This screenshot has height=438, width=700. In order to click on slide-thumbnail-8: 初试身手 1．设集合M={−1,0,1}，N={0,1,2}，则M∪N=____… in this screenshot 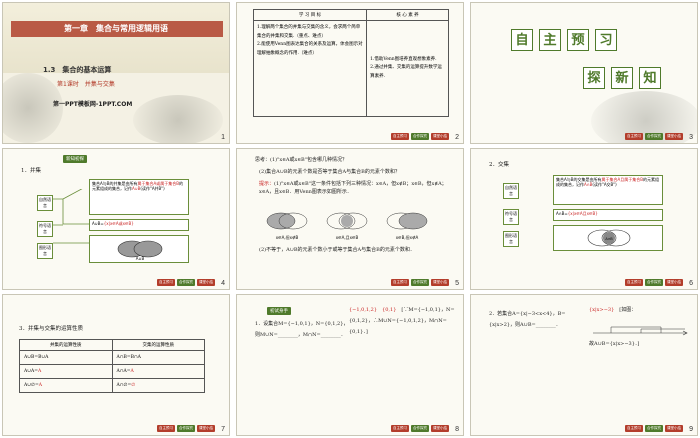, I will do `click(350, 365)`.